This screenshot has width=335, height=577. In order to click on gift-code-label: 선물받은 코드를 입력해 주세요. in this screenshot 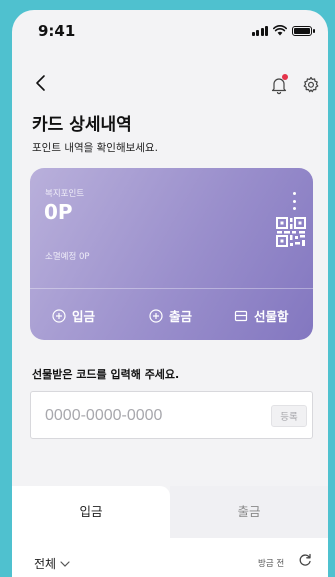, I will do `click(106, 374)`.